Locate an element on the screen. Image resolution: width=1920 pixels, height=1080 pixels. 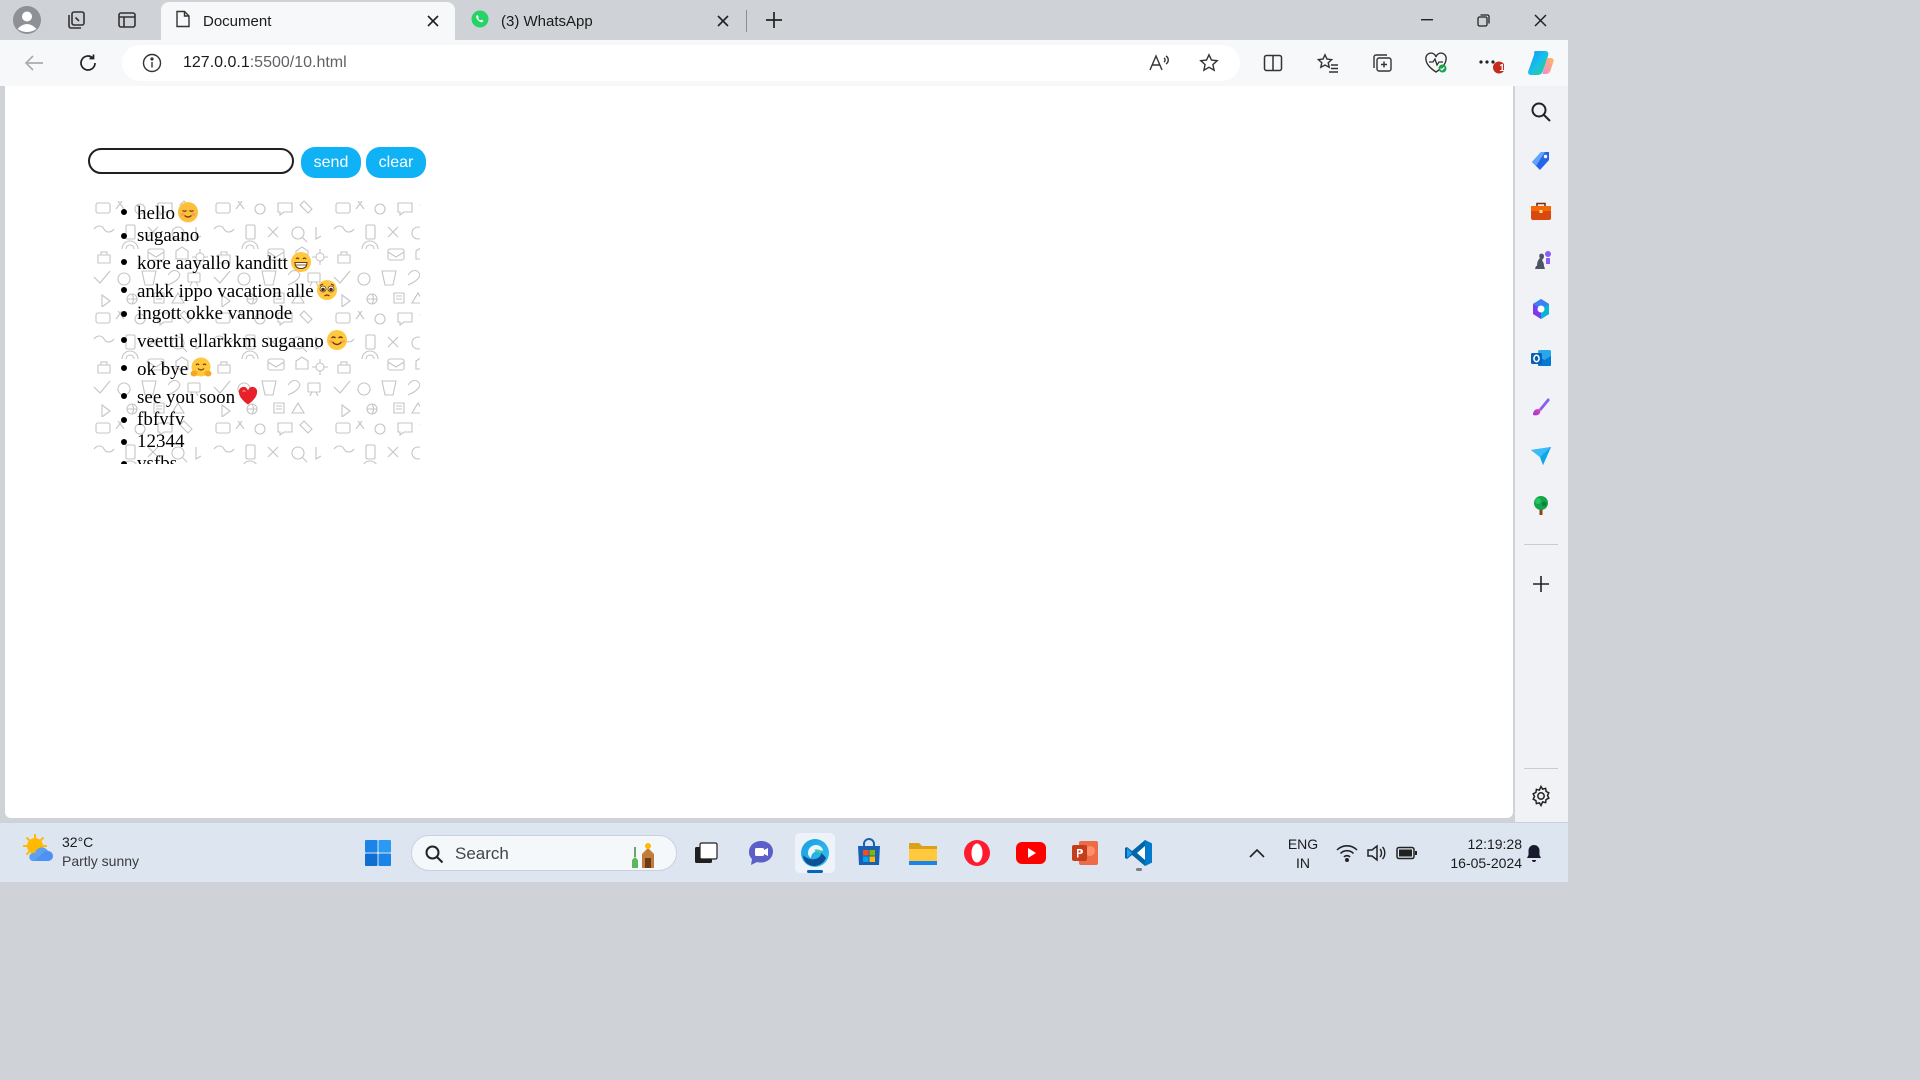
url-text: 127.0.0.1:5500/10.html is located at coordinates (265, 63).